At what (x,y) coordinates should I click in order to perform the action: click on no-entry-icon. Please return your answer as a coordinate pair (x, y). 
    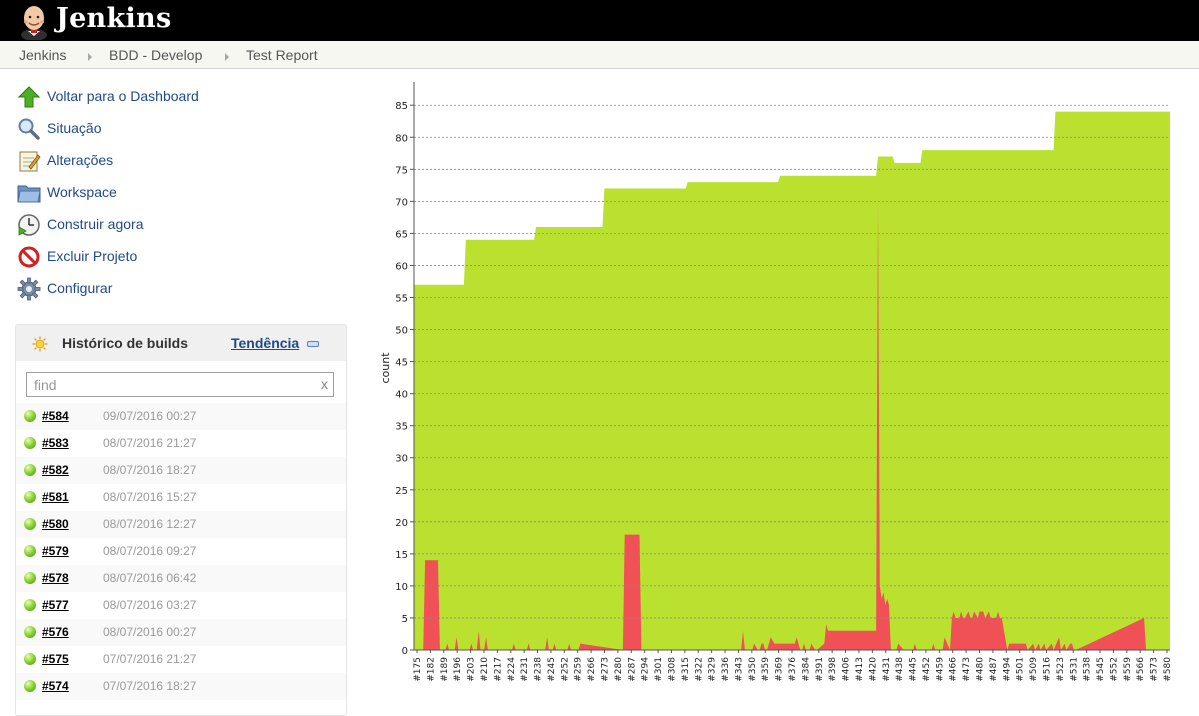
    Looking at the image, I should click on (29, 257).